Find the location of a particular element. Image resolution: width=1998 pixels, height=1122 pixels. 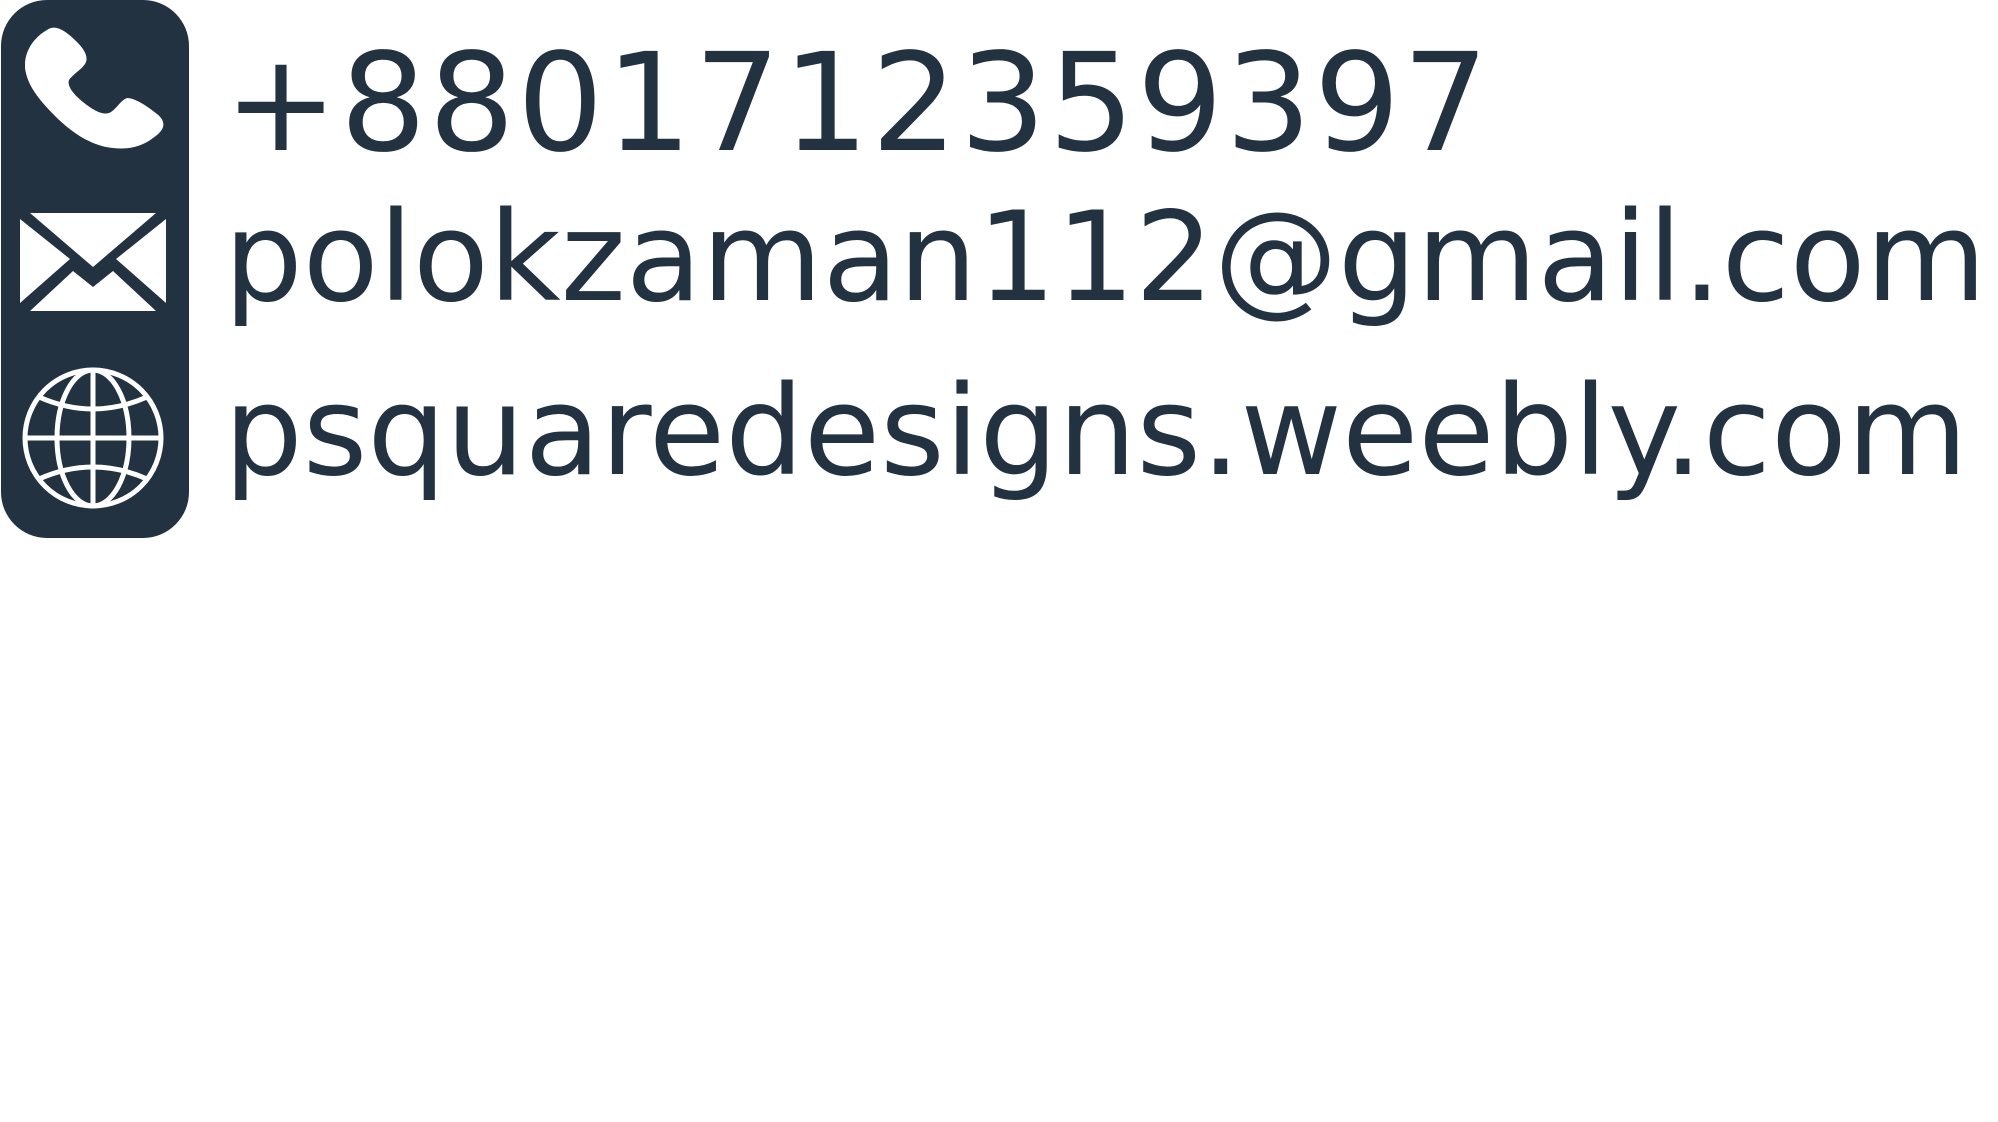

email-address: polokzaman112@gmail.com is located at coordinates (1105, 258).